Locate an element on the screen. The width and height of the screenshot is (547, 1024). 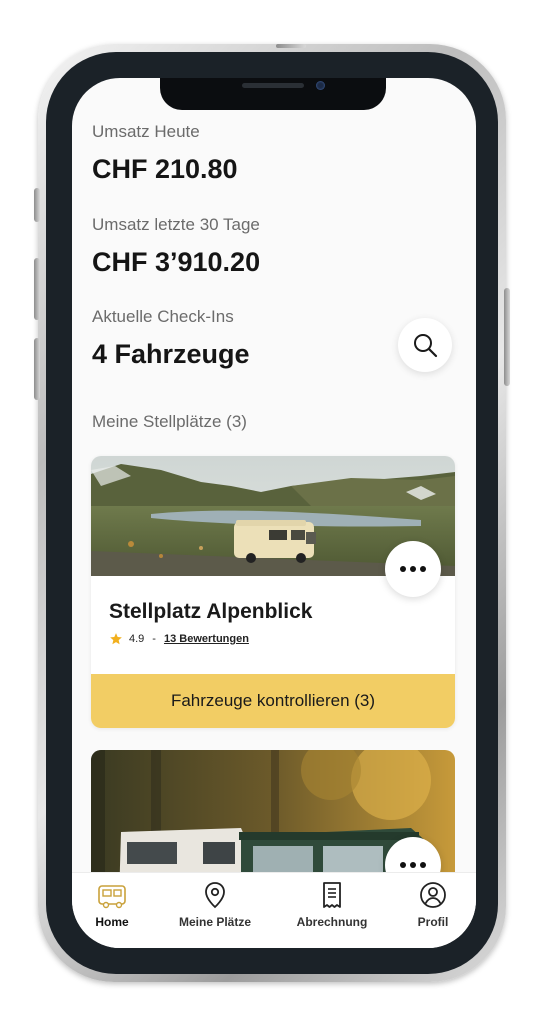
my-places-heading: Meine Stellplätze (3) is located at coordinates (169, 421).